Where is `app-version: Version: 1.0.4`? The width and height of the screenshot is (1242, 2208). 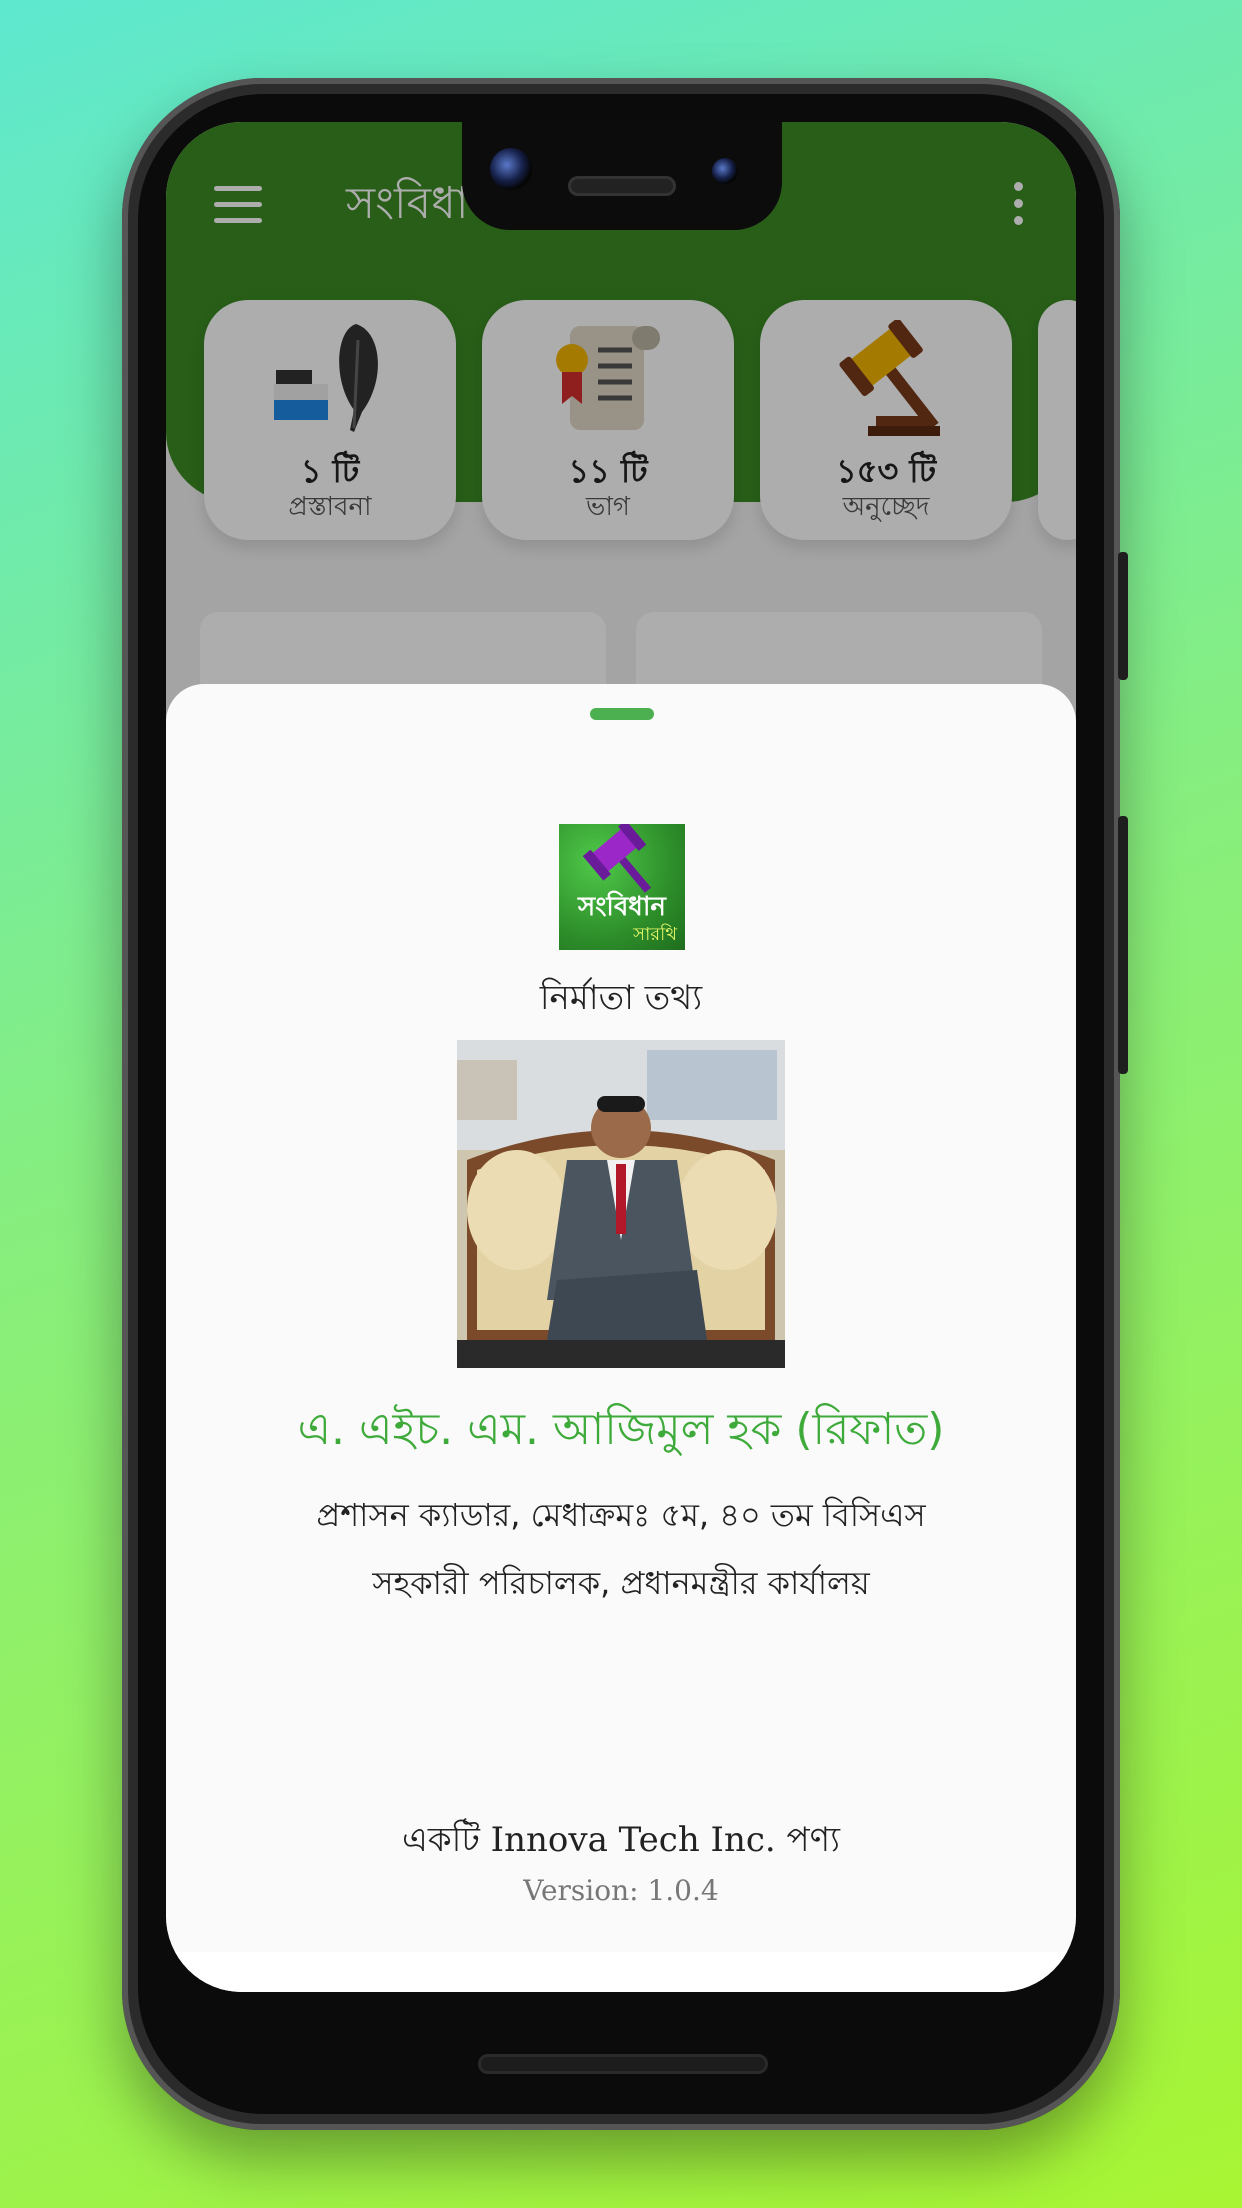 app-version: Version: 1.0.4 is located at coordinates (621, 1890).